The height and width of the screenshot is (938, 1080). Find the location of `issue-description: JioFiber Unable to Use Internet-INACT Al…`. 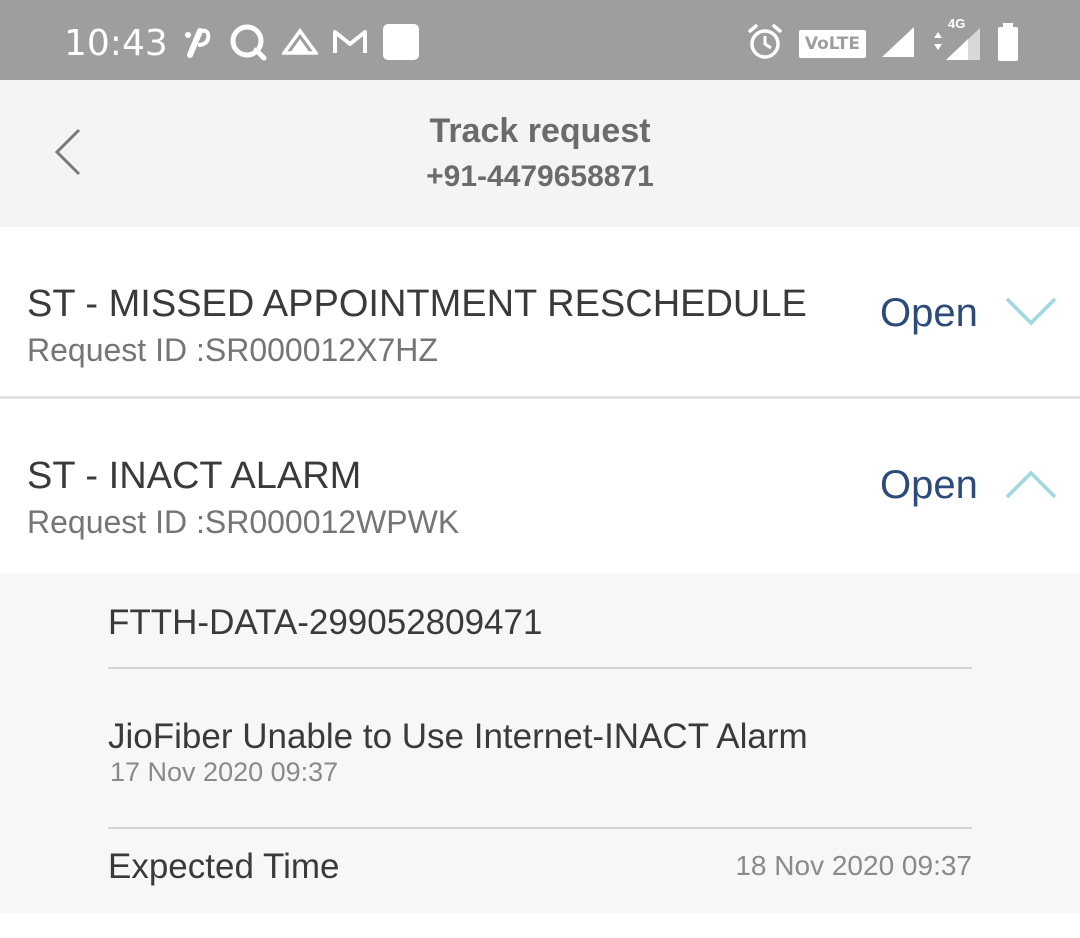

issue-description: JioFiber Unable to Use Internet-INACT Al… is located at coordinates (458, 736).